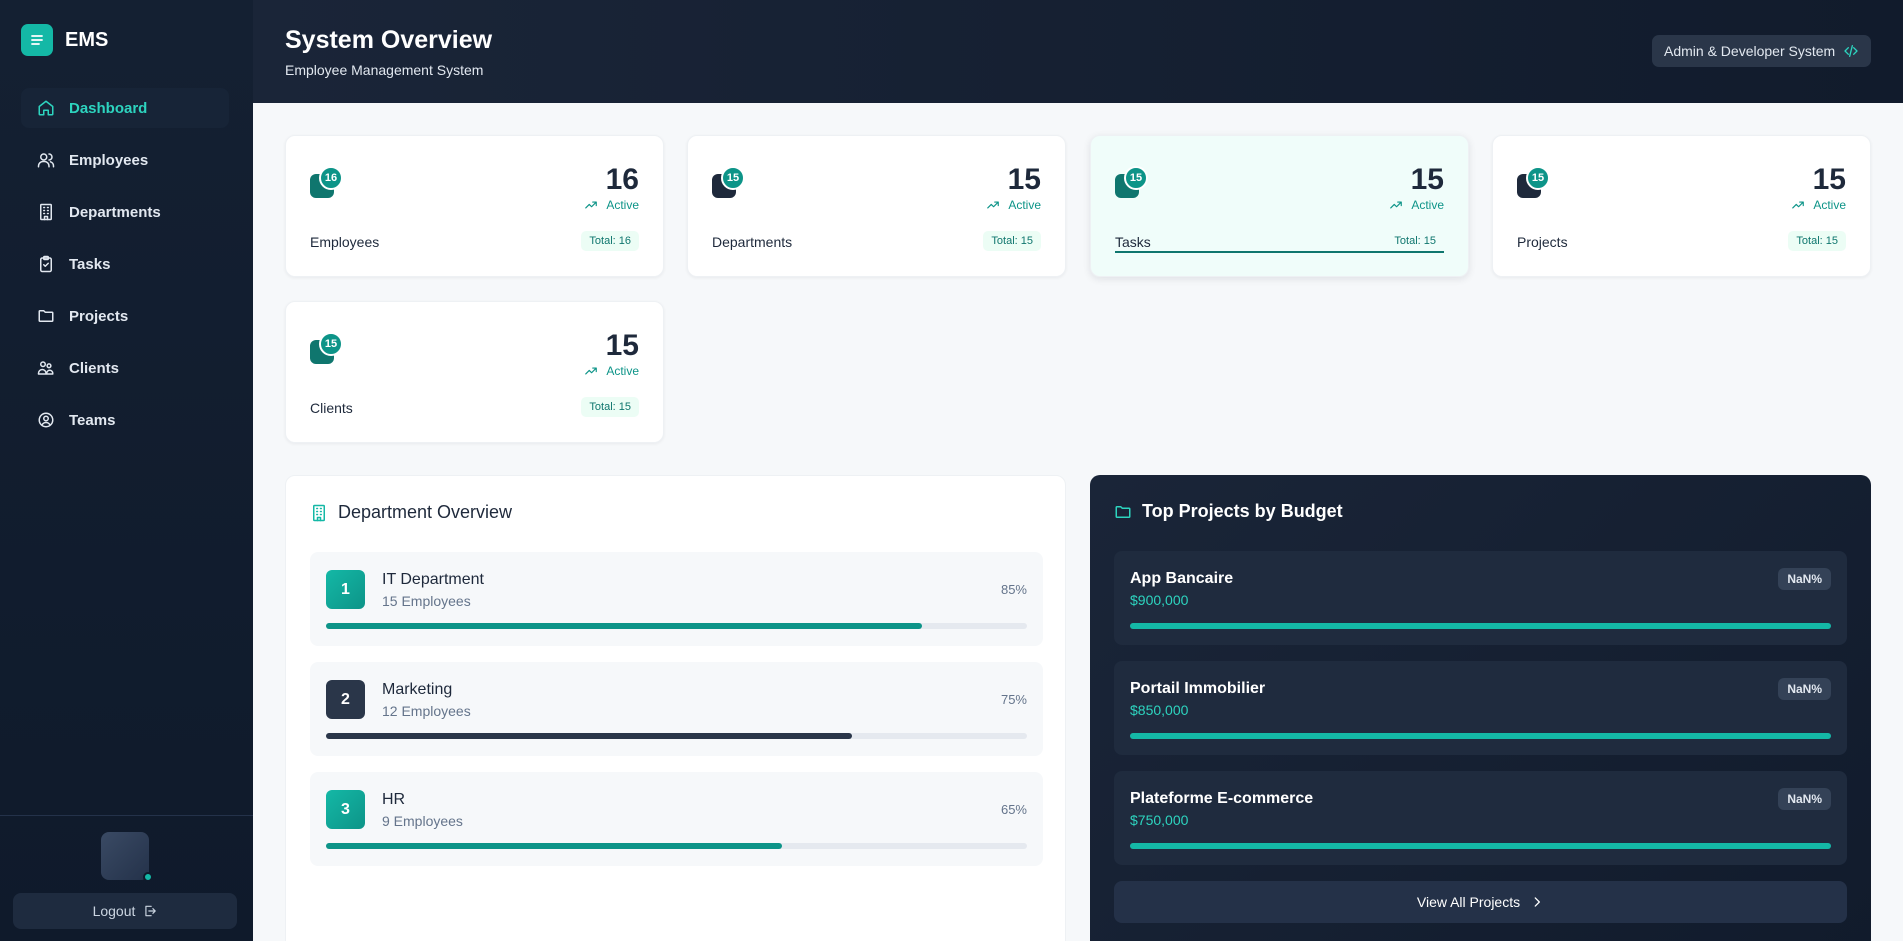 This screenshot has width=1903, height=941. What do you see at coordinates (46, 264) in the screenshot?
I see `clipboard-icon` at bounding box center [46, 264].